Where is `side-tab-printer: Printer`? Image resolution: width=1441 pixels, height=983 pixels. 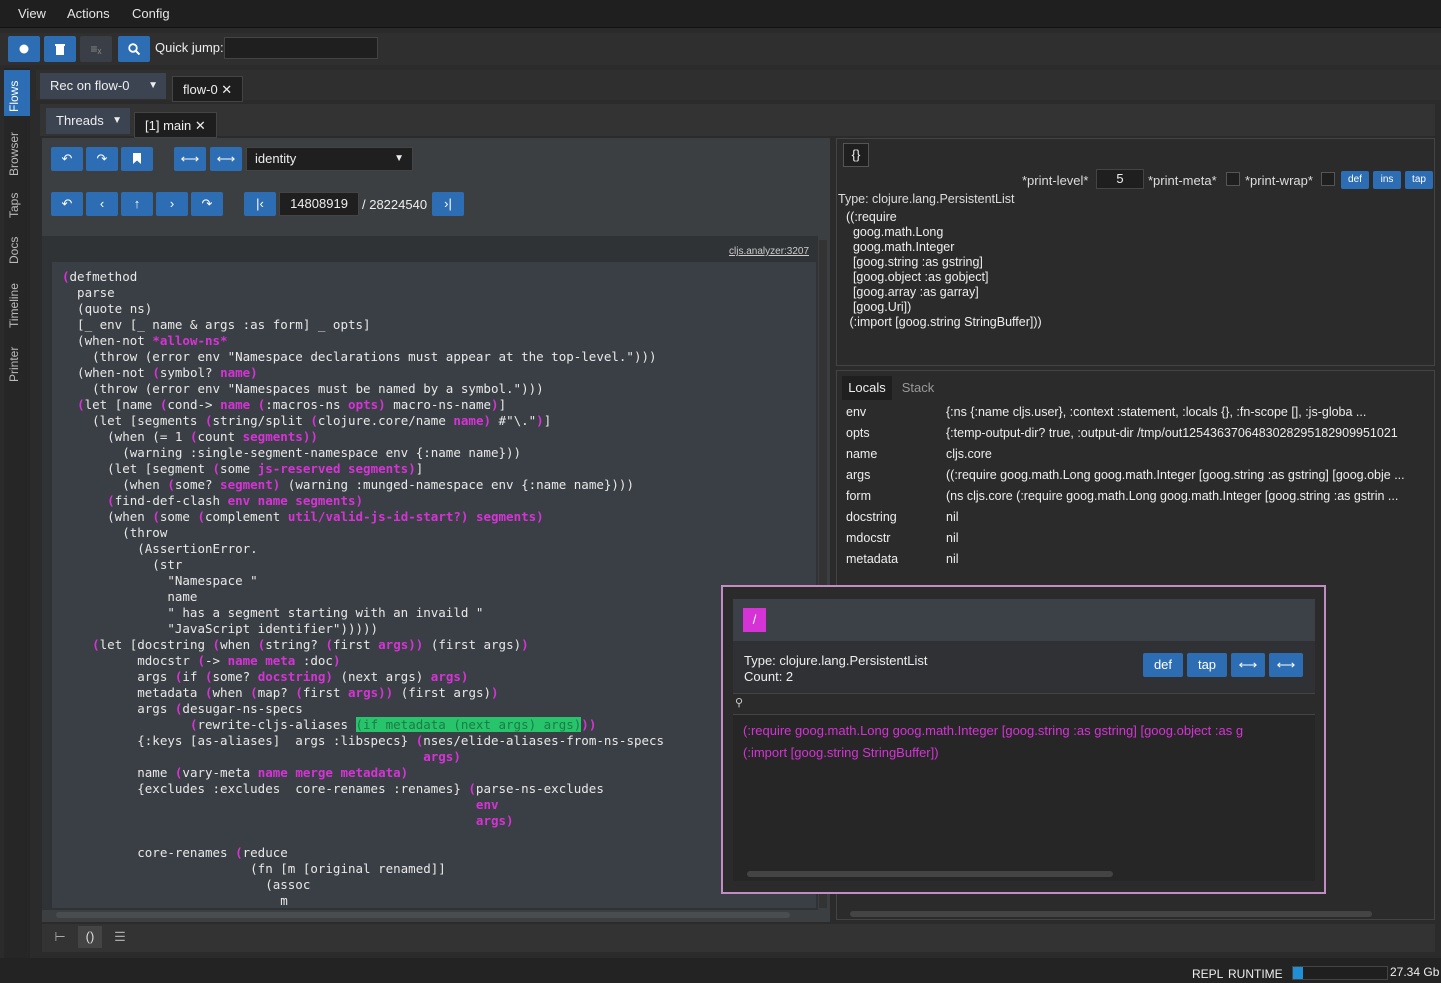 side-tab-printer: Printer is located at coordinates (17, 361).